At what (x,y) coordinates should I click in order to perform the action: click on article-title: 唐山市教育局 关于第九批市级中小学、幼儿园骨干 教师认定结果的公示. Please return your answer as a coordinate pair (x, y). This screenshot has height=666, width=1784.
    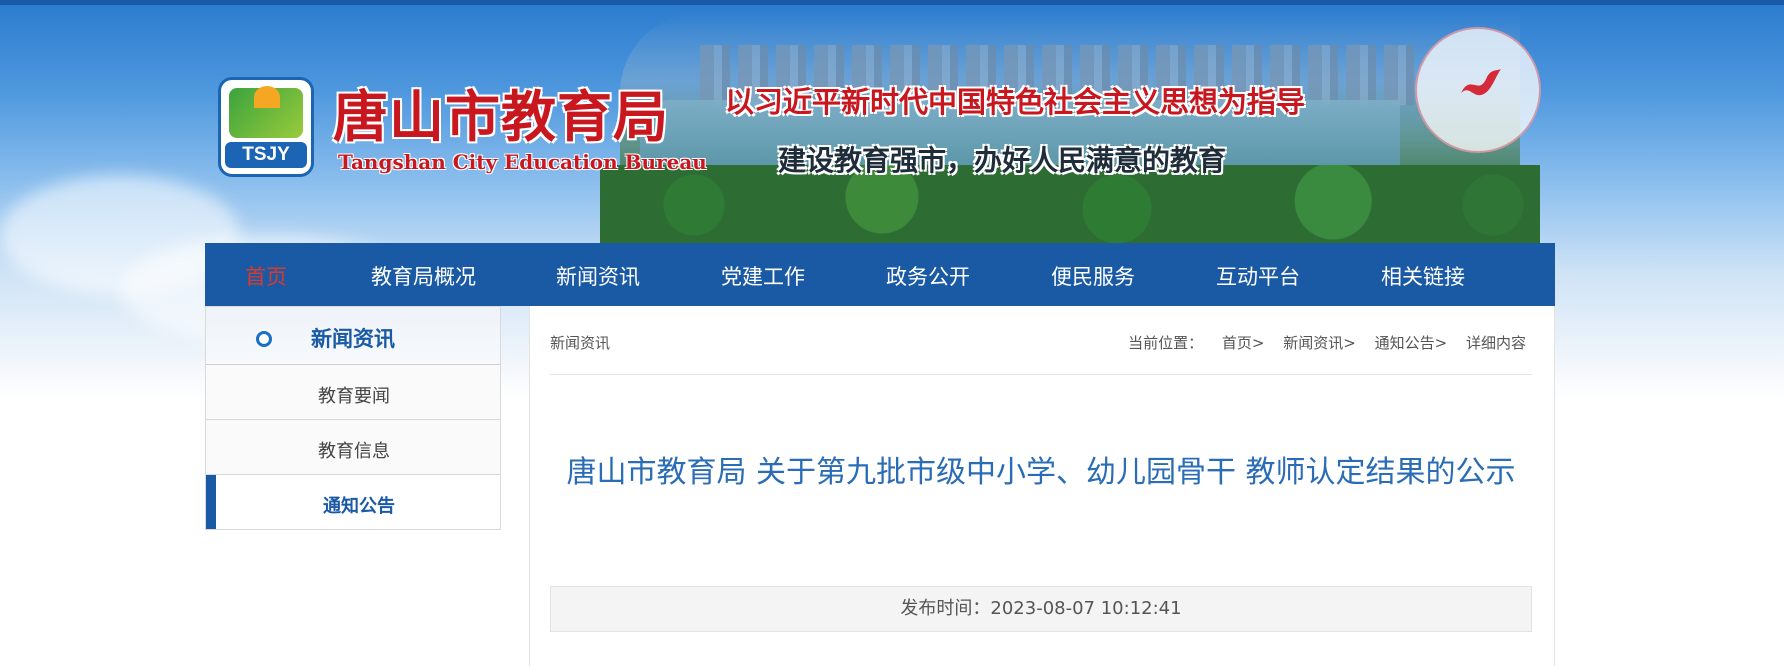
    Looking at the image, I should click on (1041, 472).